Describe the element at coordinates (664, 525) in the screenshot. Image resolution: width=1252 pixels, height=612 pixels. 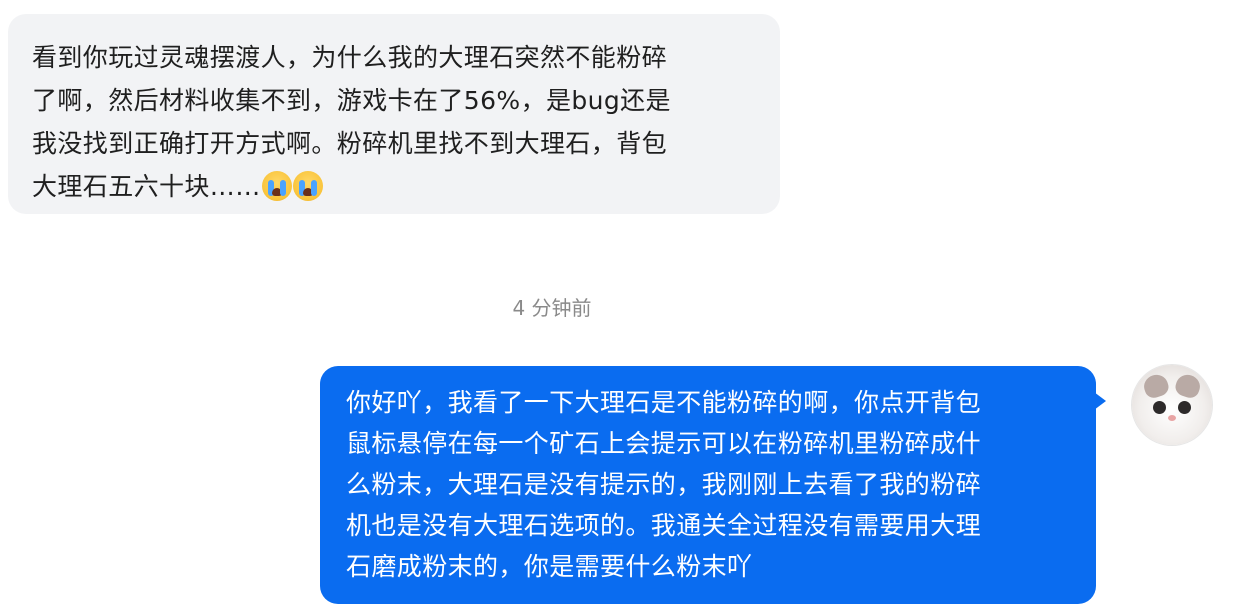
I see `message-line: 机也是没有大理石选项的。我通关全过程没有需要用大理` at that location.